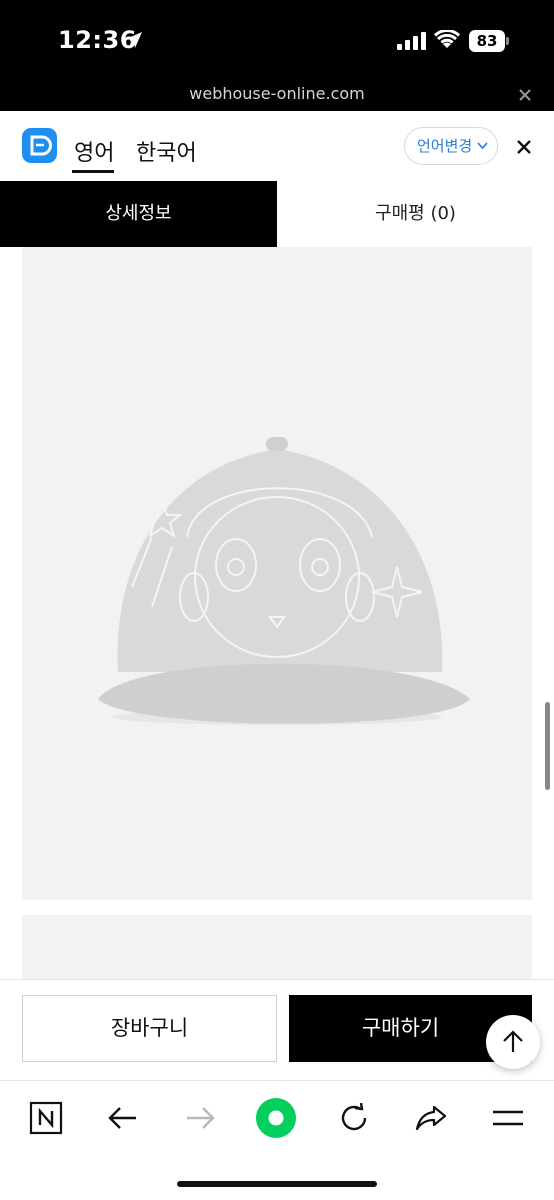  What do you see at coordinates (411, 41) in the screenshot?
I see `signal-icon` at bounding box center [411, 41].